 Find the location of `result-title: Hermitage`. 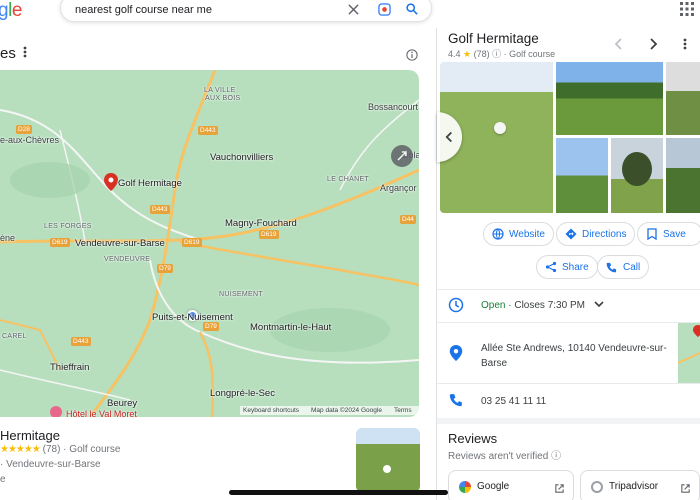

result-title: Hermitage is located at coordinates (30, 435).